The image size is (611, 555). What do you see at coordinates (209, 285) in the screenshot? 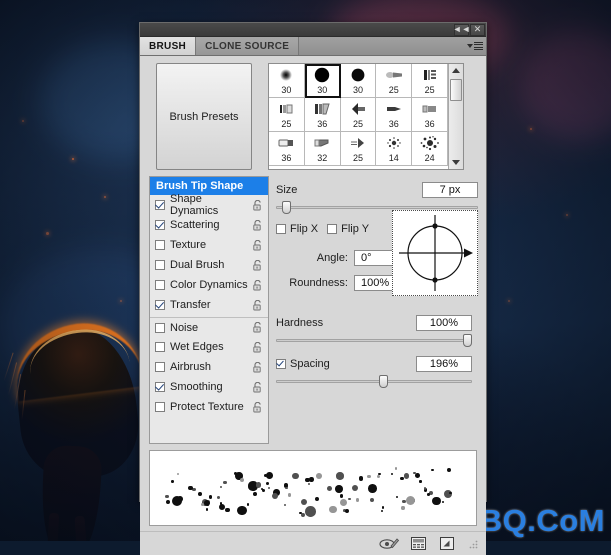
I see `sidebar-item-color-dynamics: Color Dynamics` at bounding box center [209, 285].